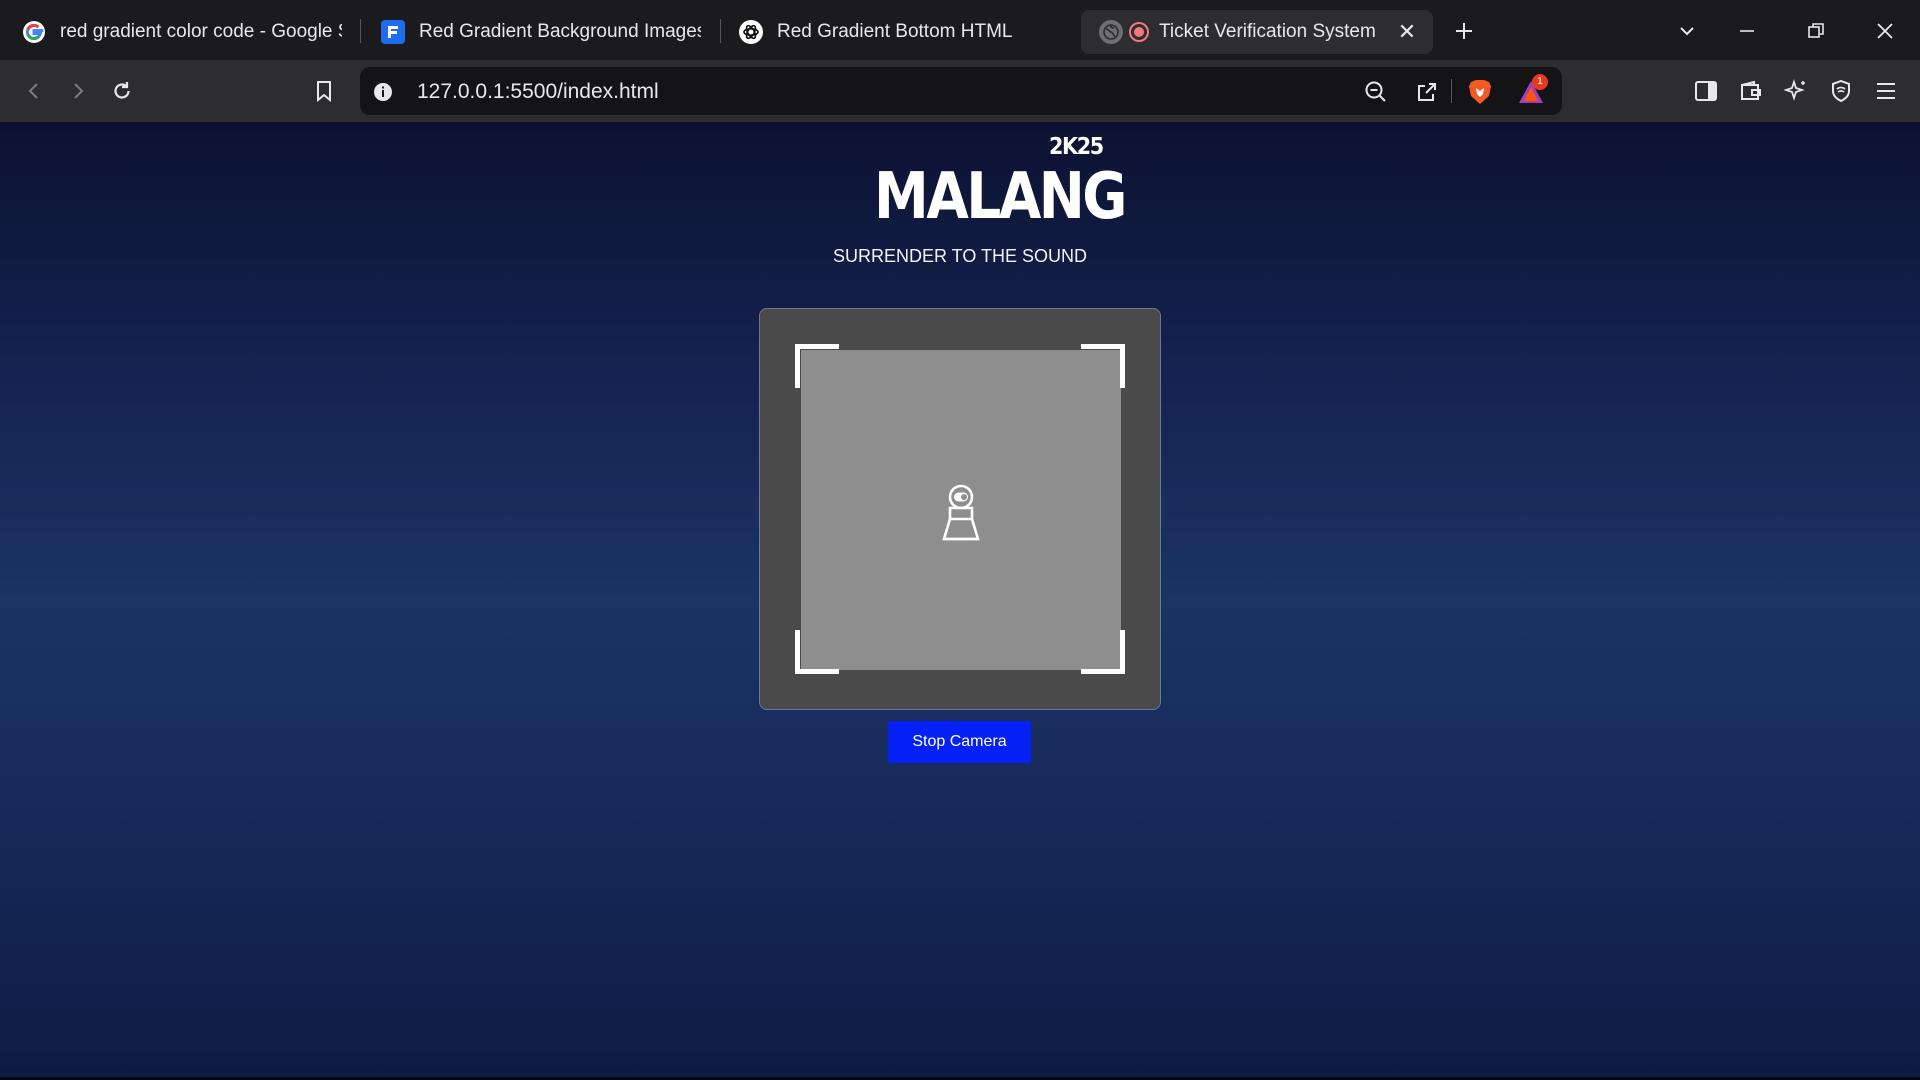 This screenshot has width=1920, height=1080. What do you see at coordinates (1451, 91) in the screenshot?
I see `divider` at bounding box center [1451, 91].